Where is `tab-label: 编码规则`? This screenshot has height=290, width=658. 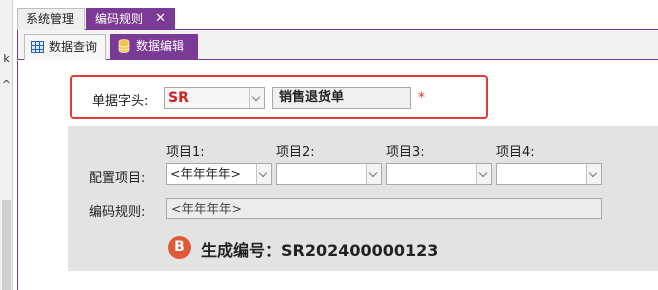 tab-label: 编码规则 is located at coordinates (119, 19).